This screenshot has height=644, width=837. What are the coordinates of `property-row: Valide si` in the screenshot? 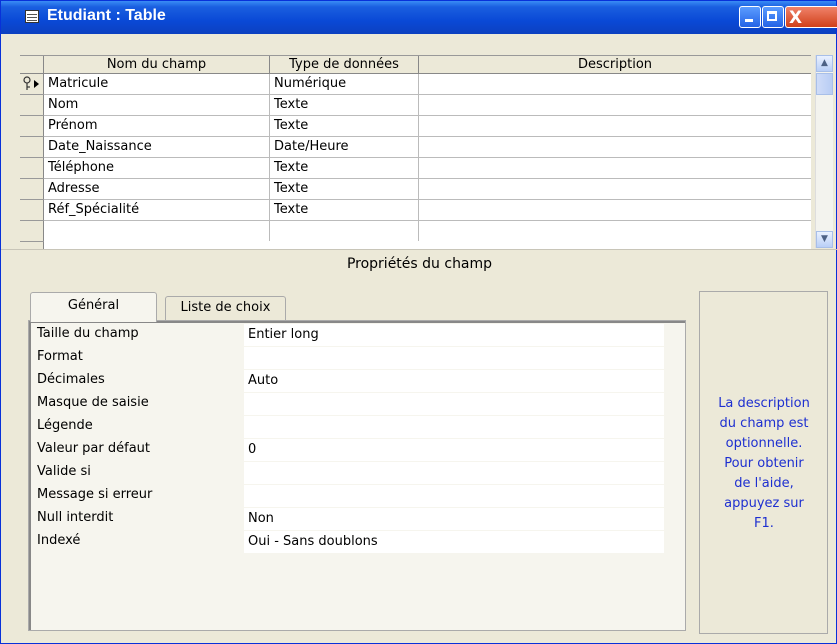 It's located at (352, 473).